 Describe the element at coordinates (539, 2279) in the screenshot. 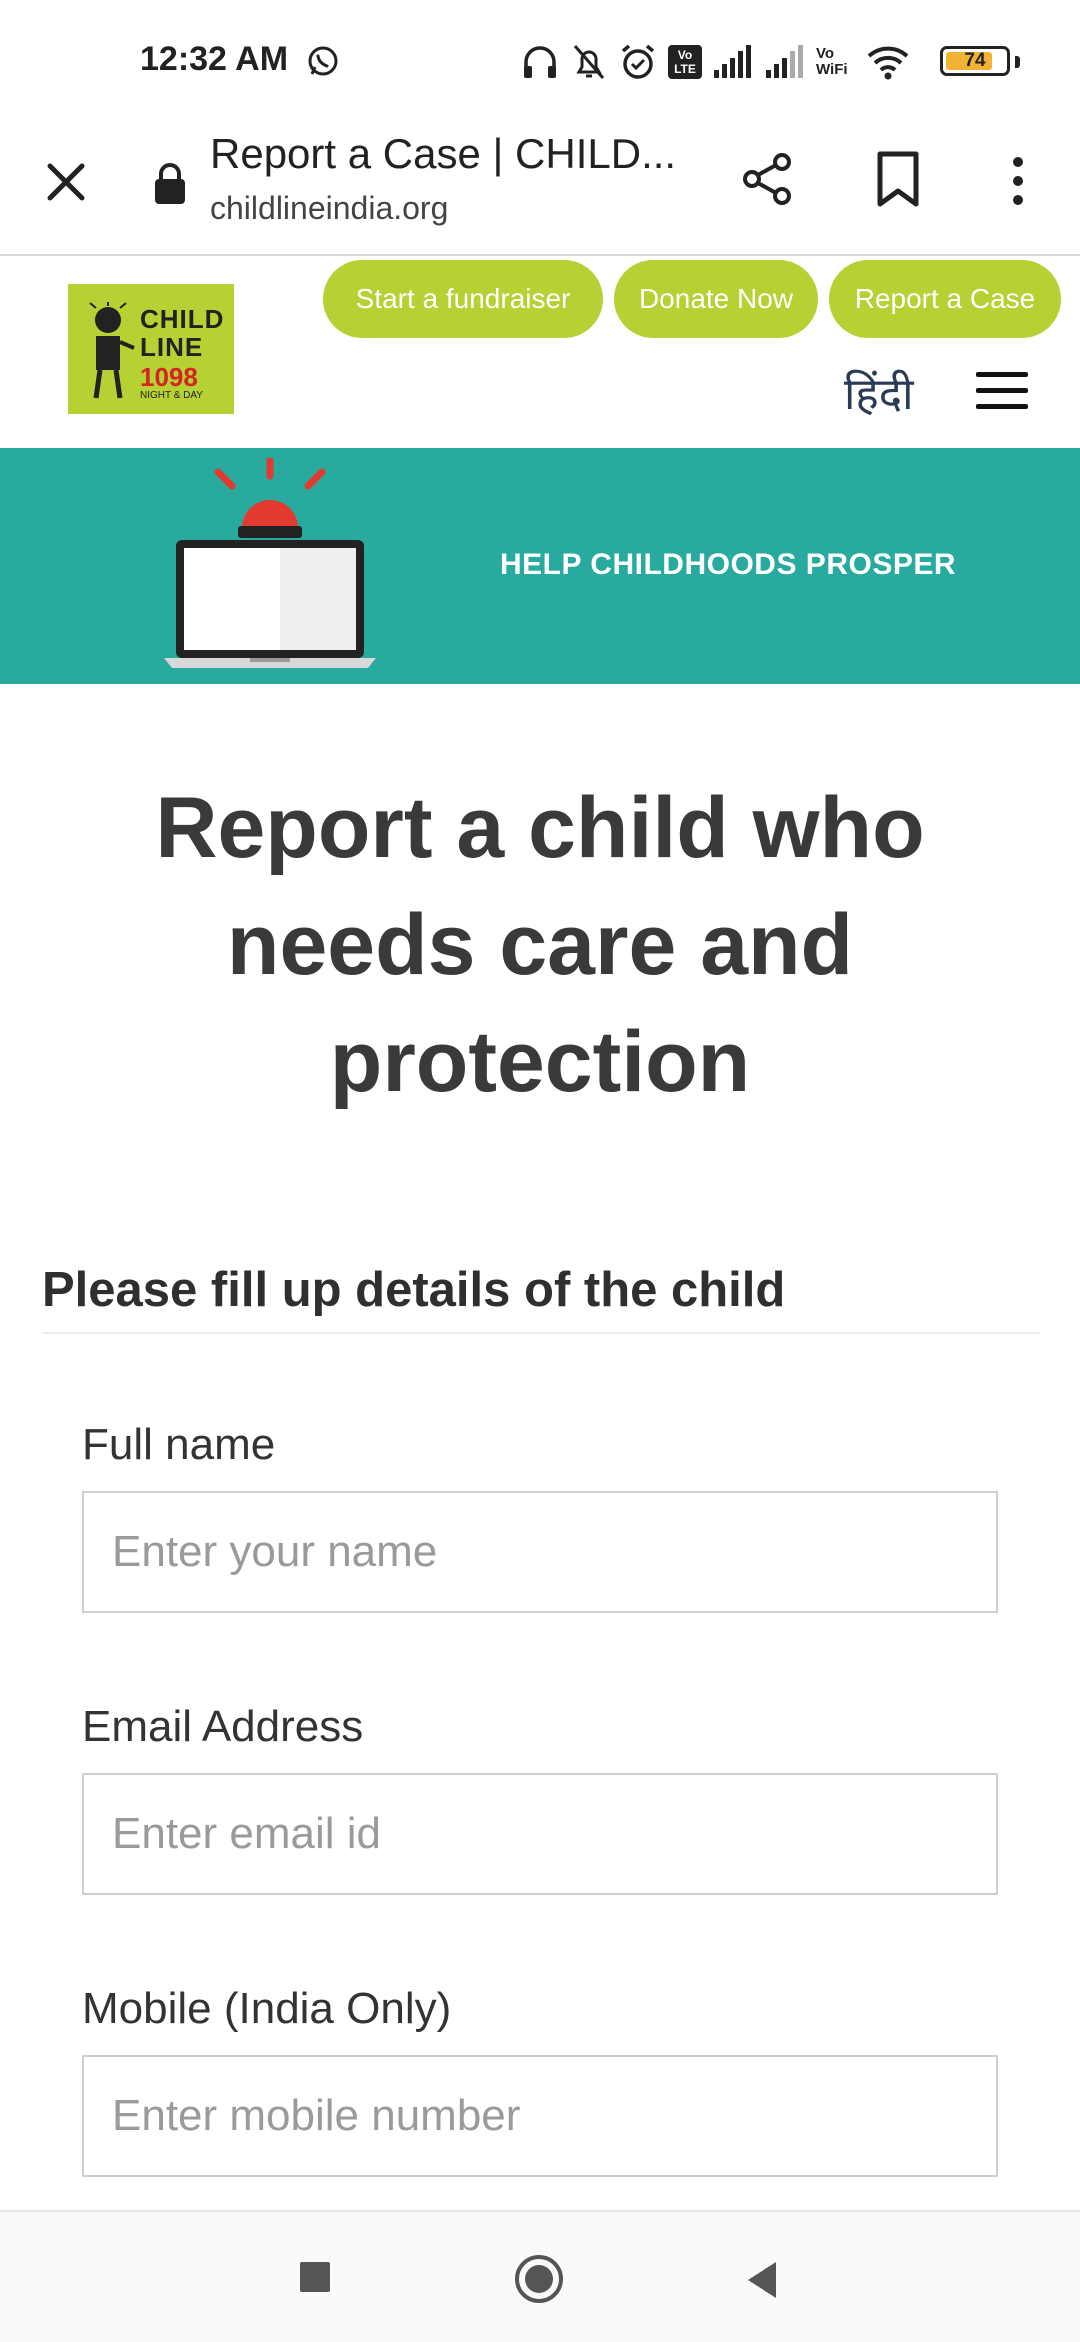

I see `home-icon` at that location.